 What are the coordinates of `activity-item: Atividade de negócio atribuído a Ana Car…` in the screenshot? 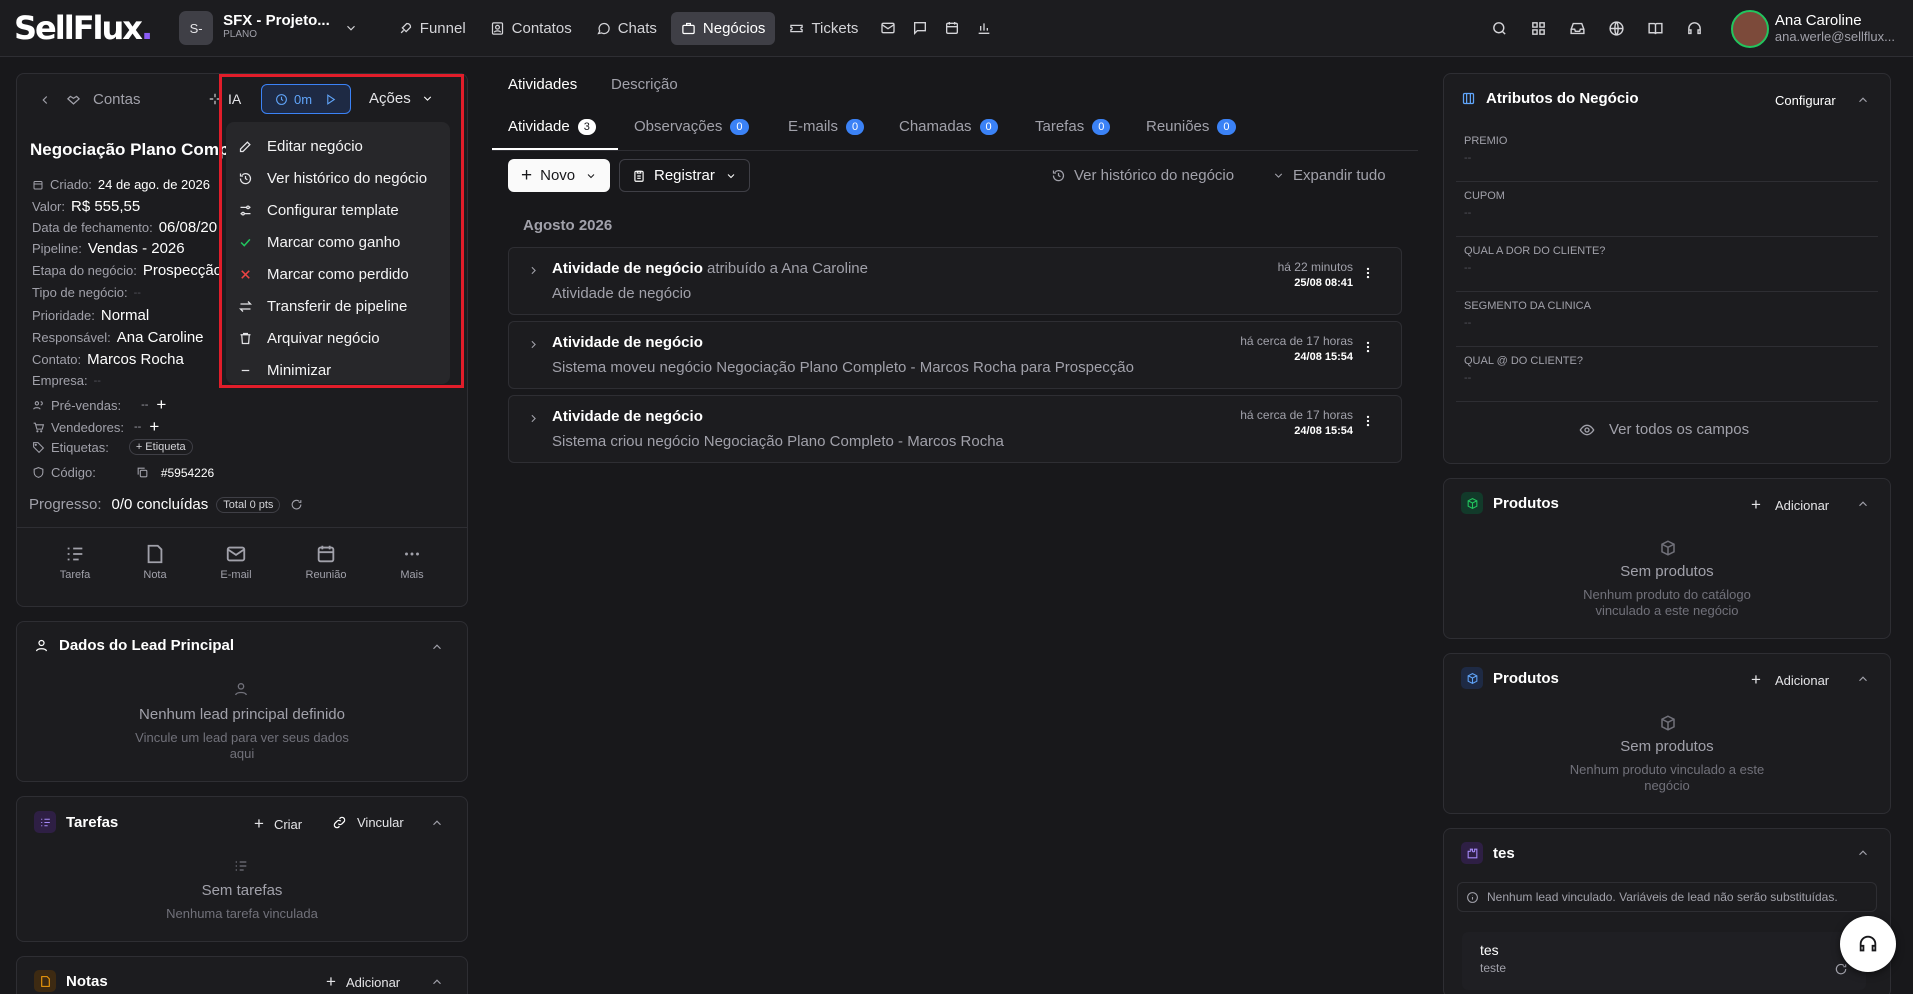 It's located at (955, 281).